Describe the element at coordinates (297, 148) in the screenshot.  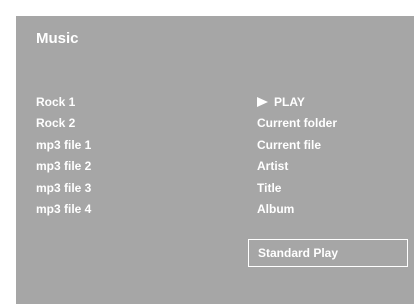
I see `menu-item-current-file: Current file` at that location.